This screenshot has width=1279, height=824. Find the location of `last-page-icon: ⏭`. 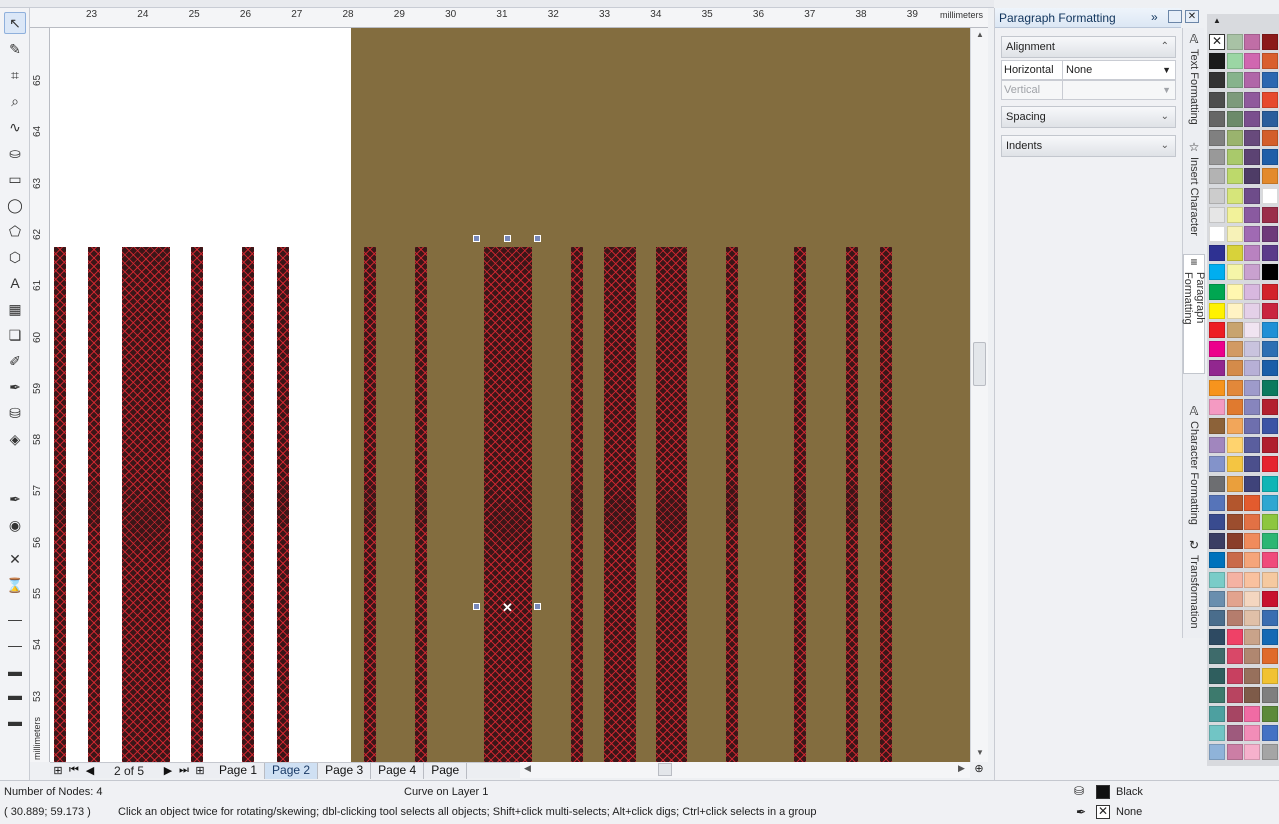

last-page-icon: ⏭ is located at coordinates (184, 770).